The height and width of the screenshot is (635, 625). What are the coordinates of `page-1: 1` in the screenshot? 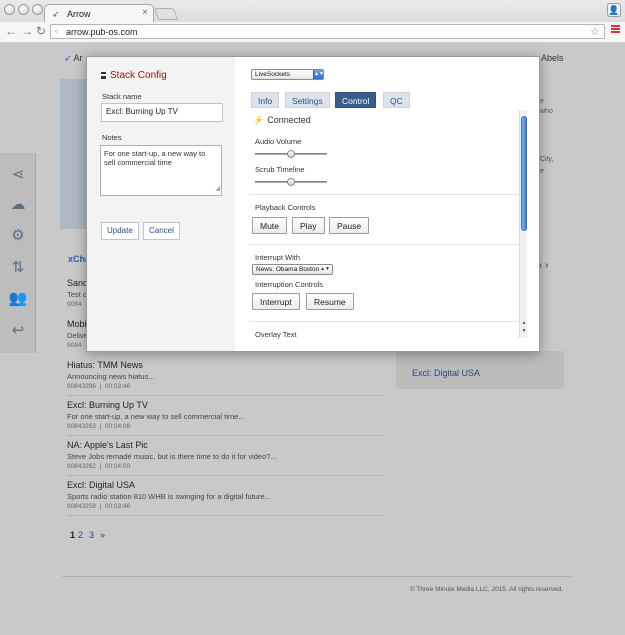 It's located at (72, 535).